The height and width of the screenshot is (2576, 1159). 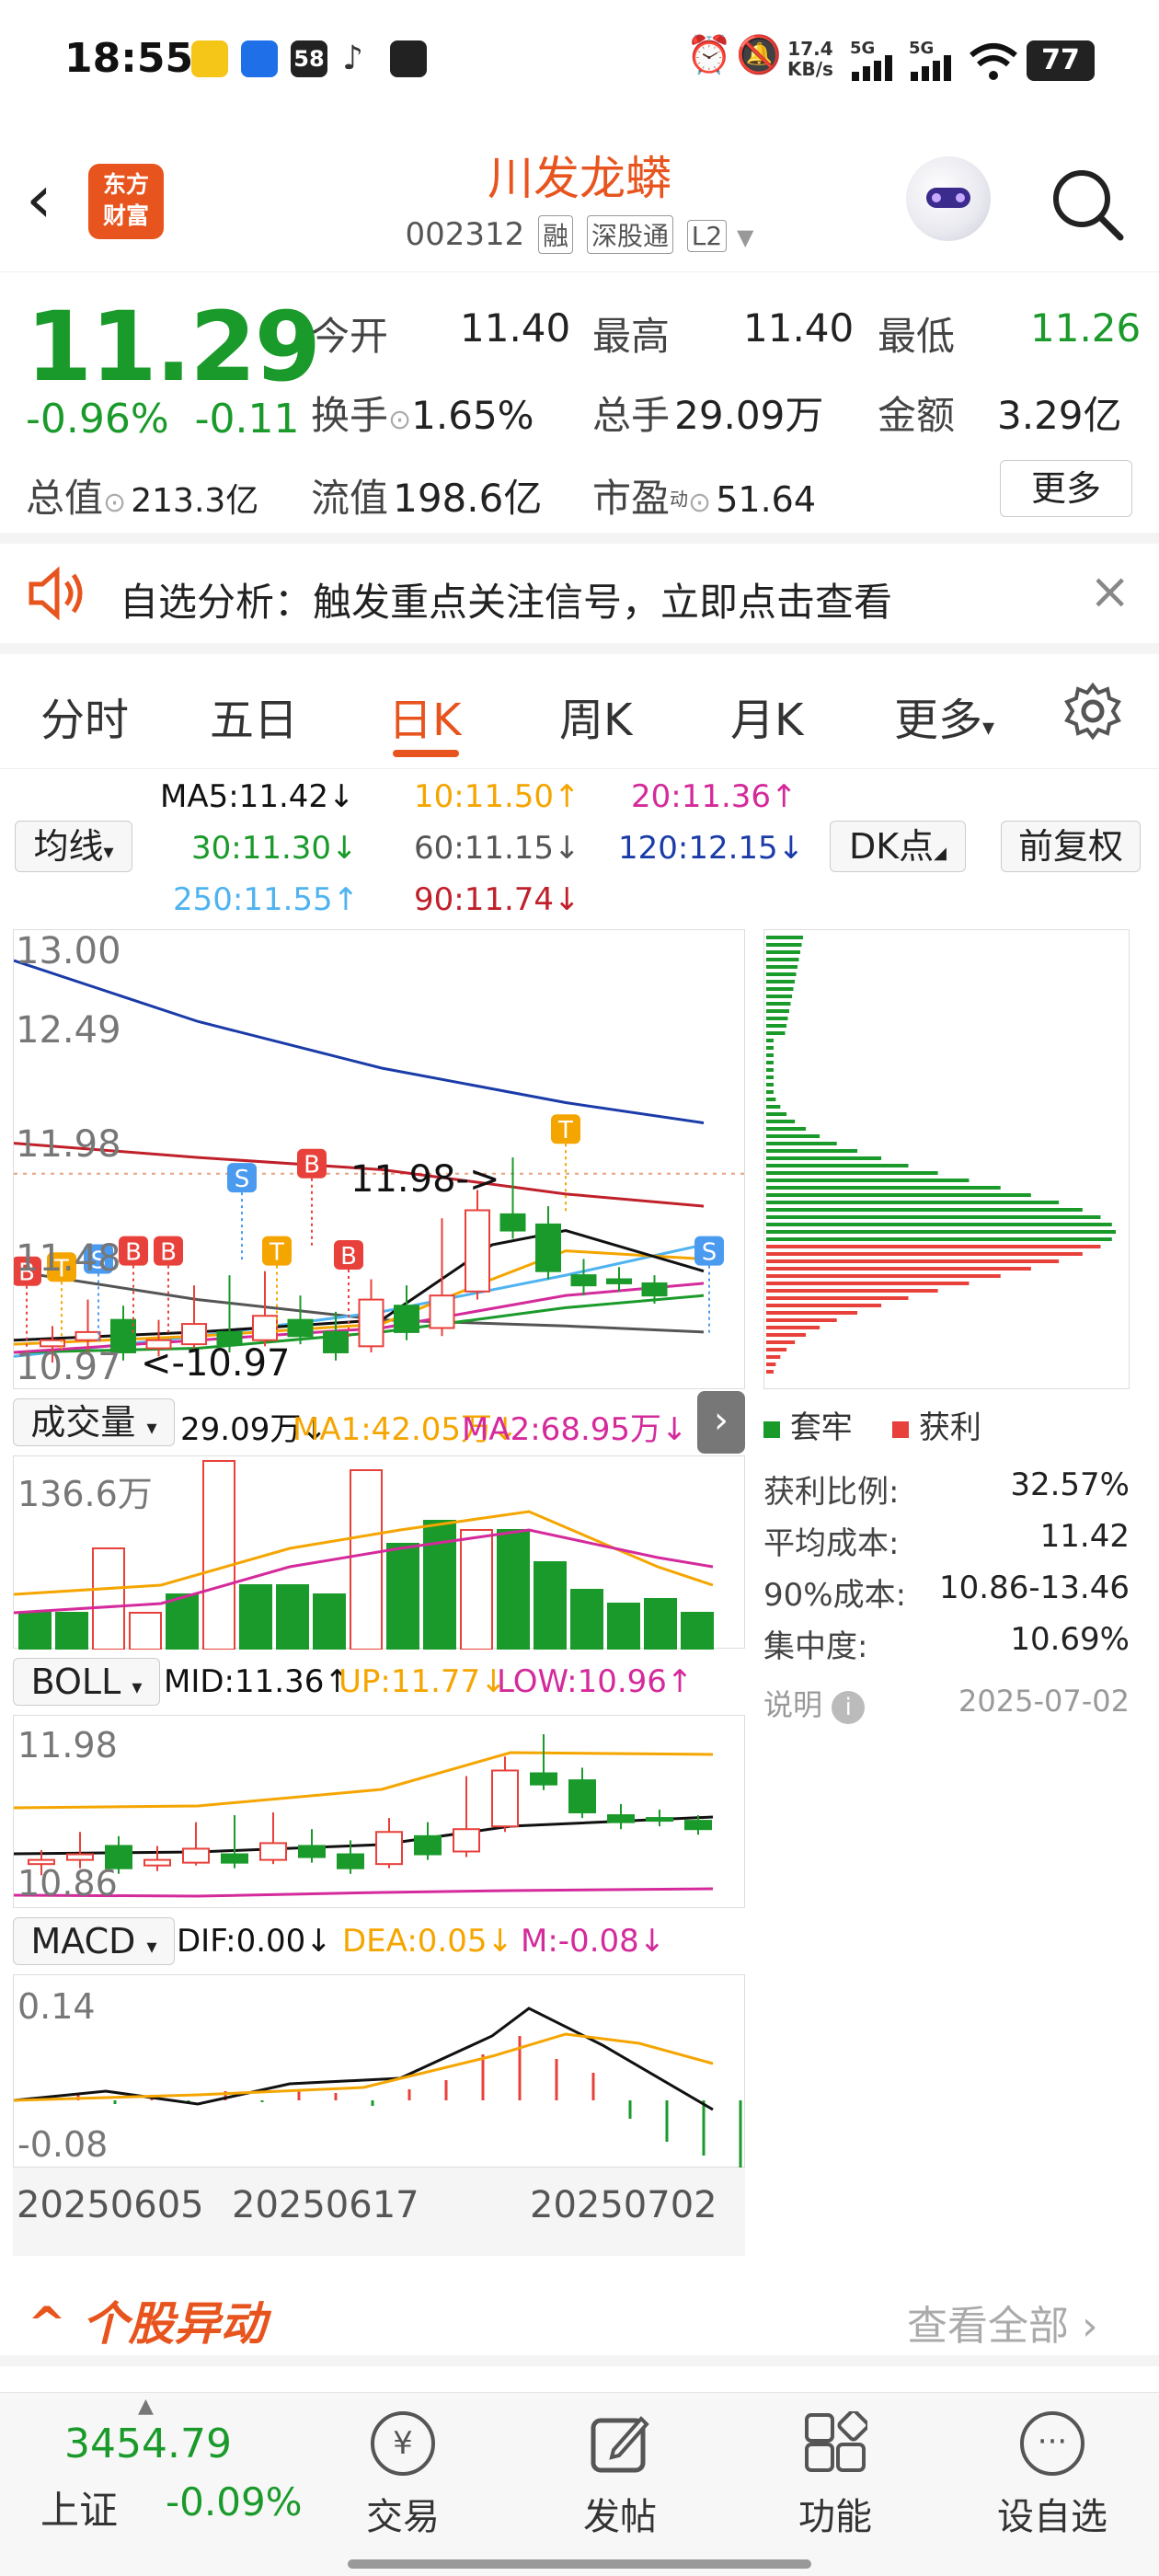 What do you see at coordinates (993, 61) in the screenshot?
I see `wifi-icon` at bounding box center [993, 61].